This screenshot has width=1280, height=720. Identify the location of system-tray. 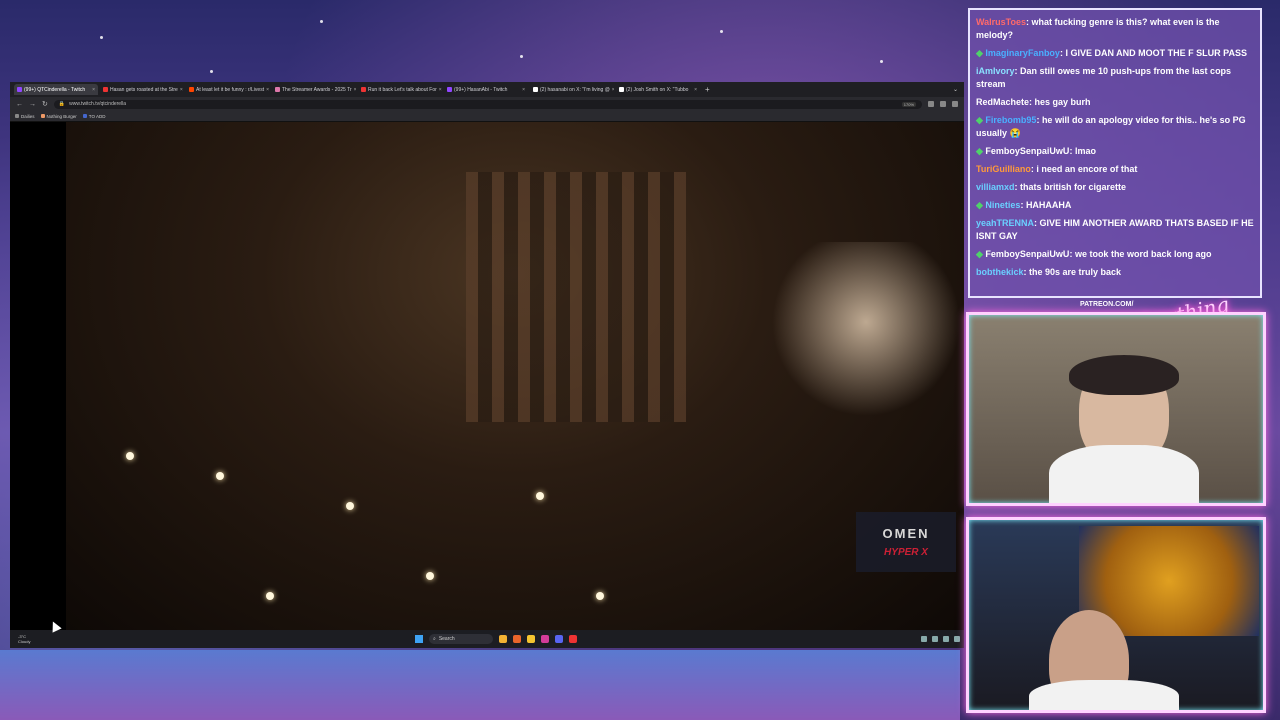
(940, 639).